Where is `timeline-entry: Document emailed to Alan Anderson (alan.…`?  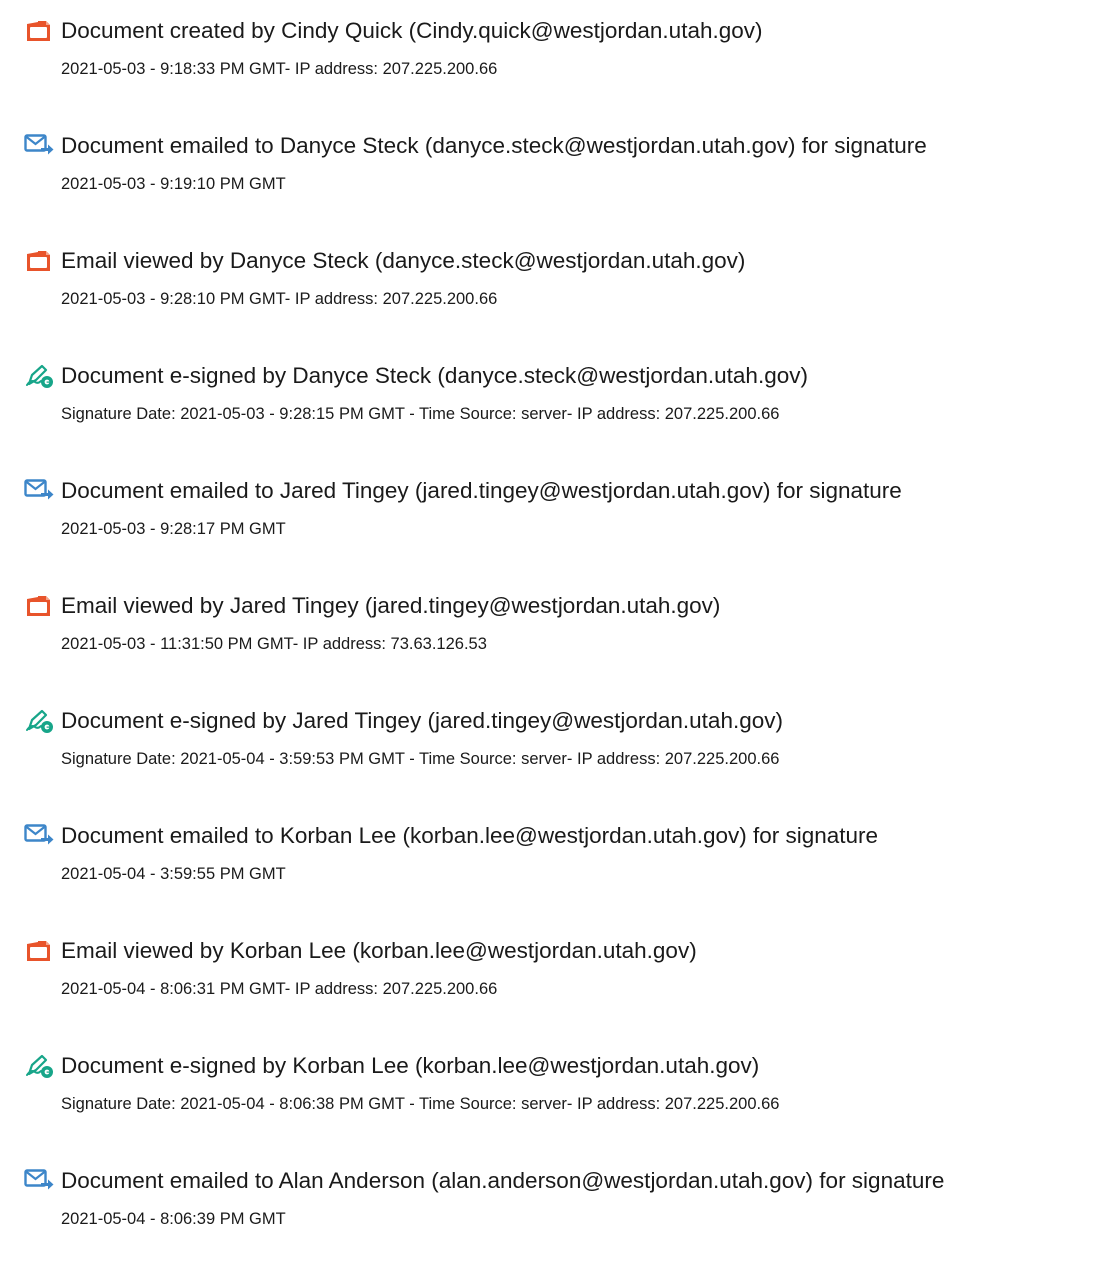
timeline-entry: Document emailed to Alan Anderson (alan.… is located at coordinates (556, 1214).